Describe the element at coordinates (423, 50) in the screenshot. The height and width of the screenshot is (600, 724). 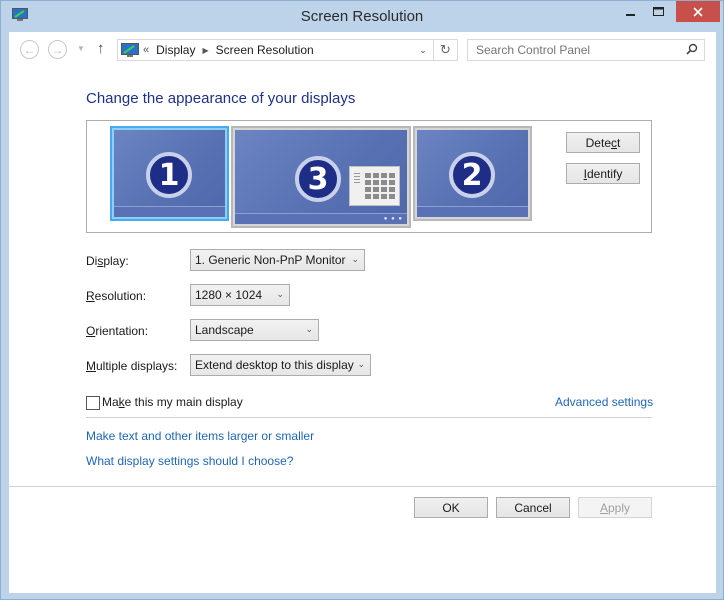
I see `address-dropdown-icon: ⌄` at that location.